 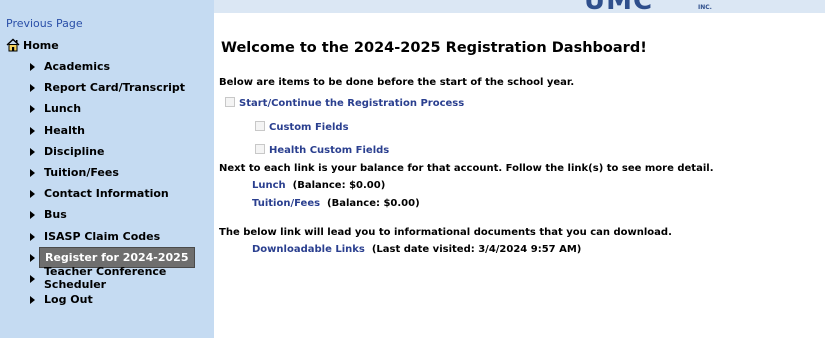 I want to click on sidebar-item-contact-information: Contact Information, so click(x=107, y=193).